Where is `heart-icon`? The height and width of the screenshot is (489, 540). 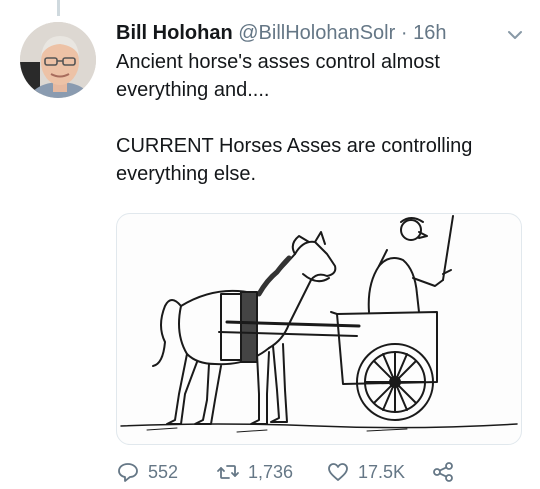 heart-icon is located at coordinates (338, 472).